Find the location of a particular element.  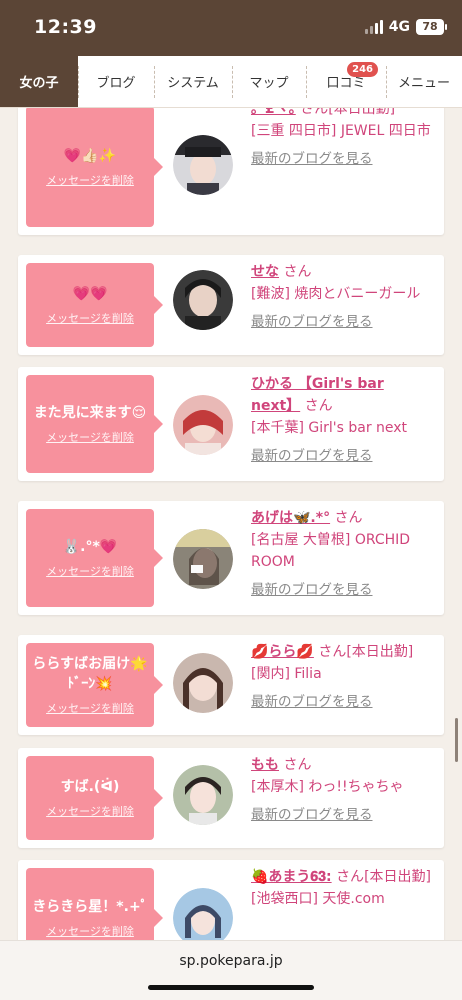

scrollbar is located at coordinates (456, 740).